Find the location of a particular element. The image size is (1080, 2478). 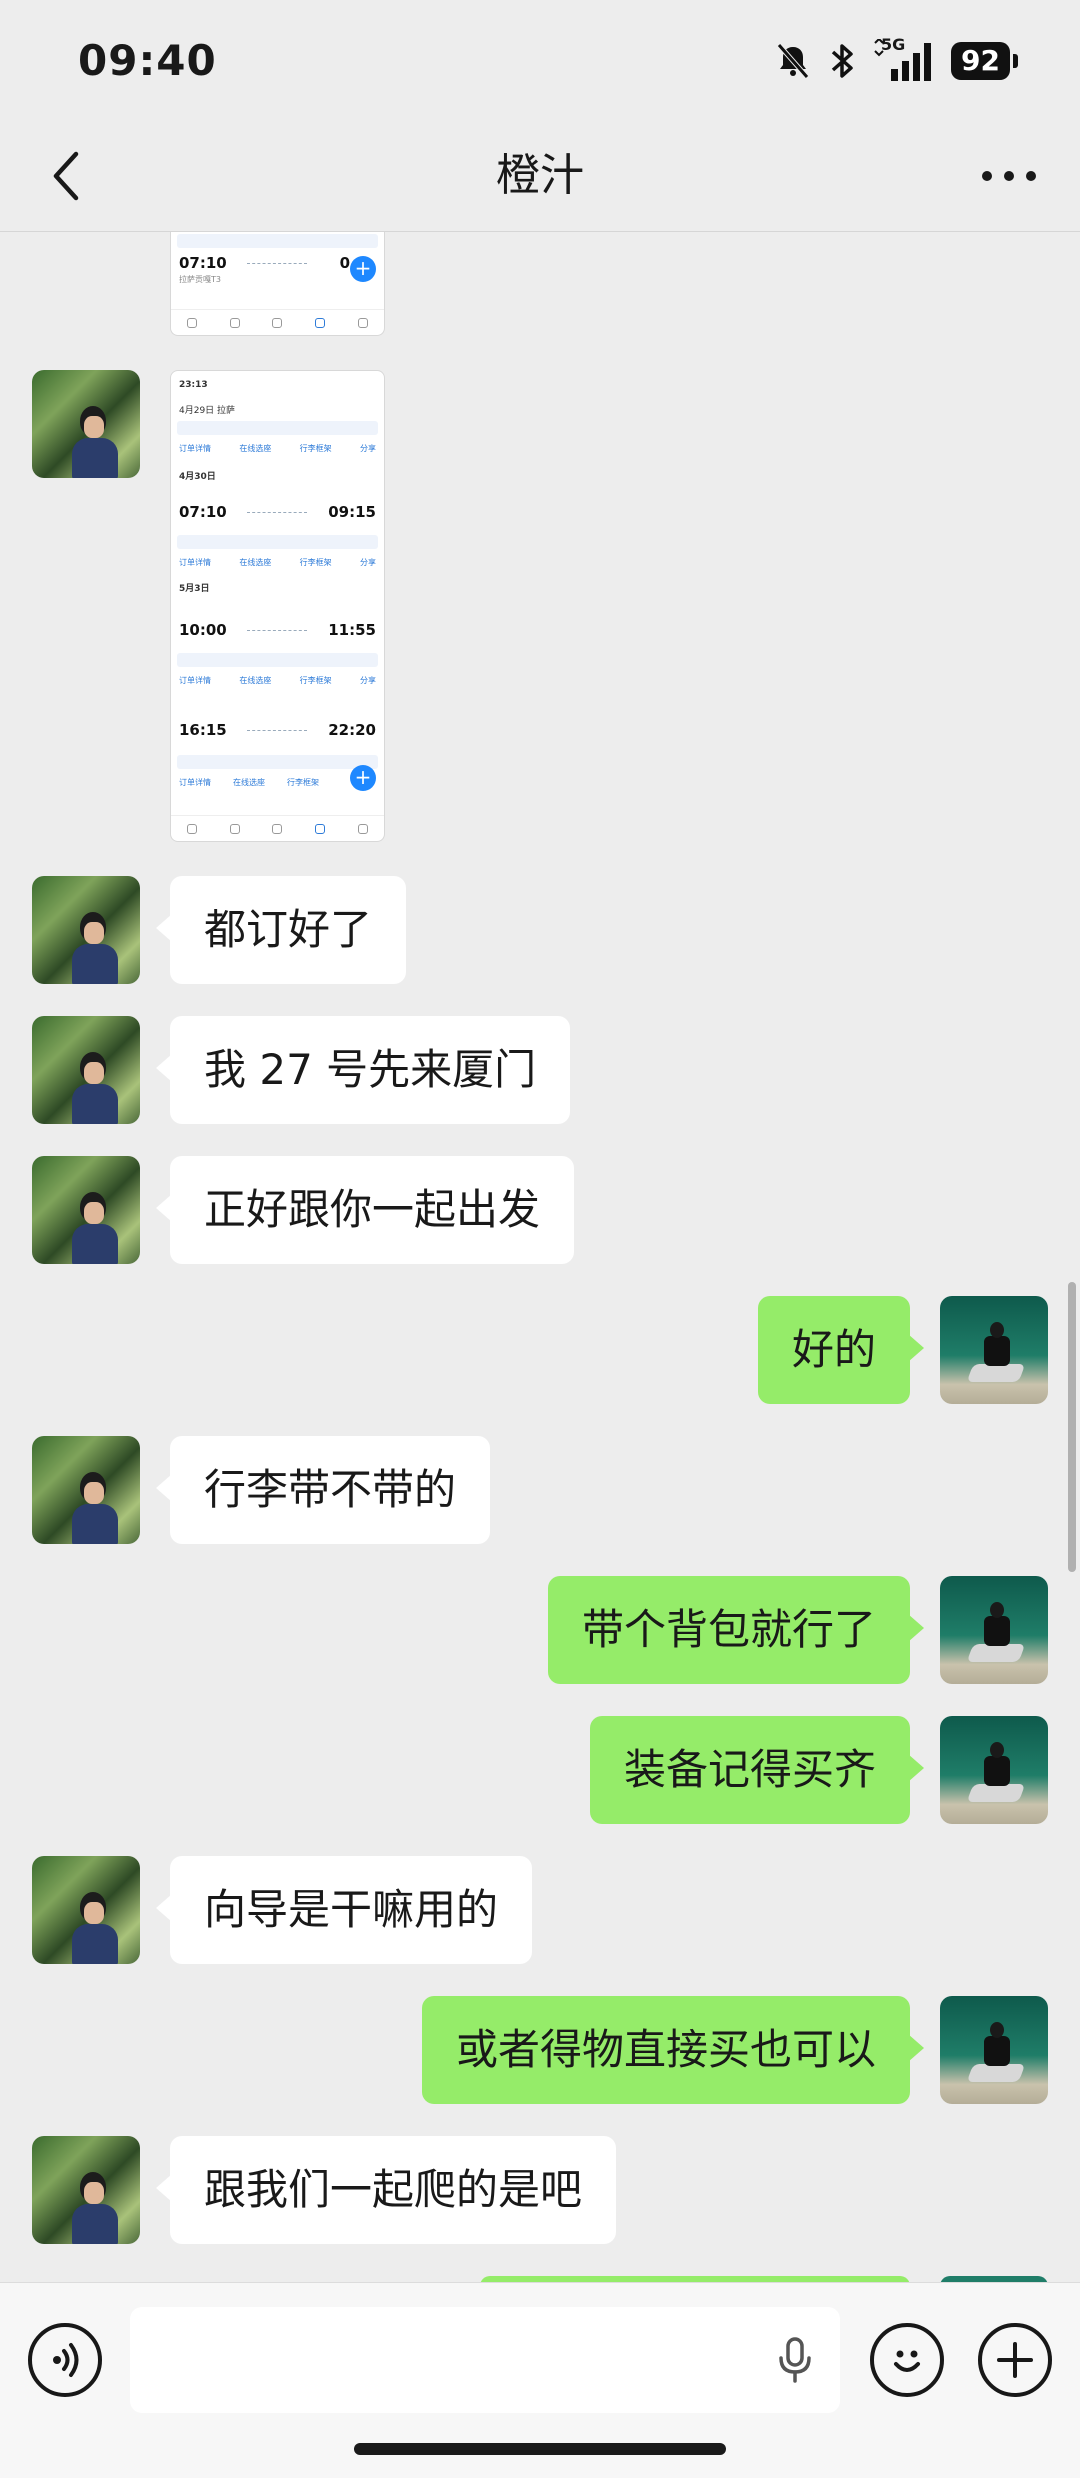

screenshot-actions-3: 订单详情 在线选座 行李框架 分享 is located at coordinates (277, 680).